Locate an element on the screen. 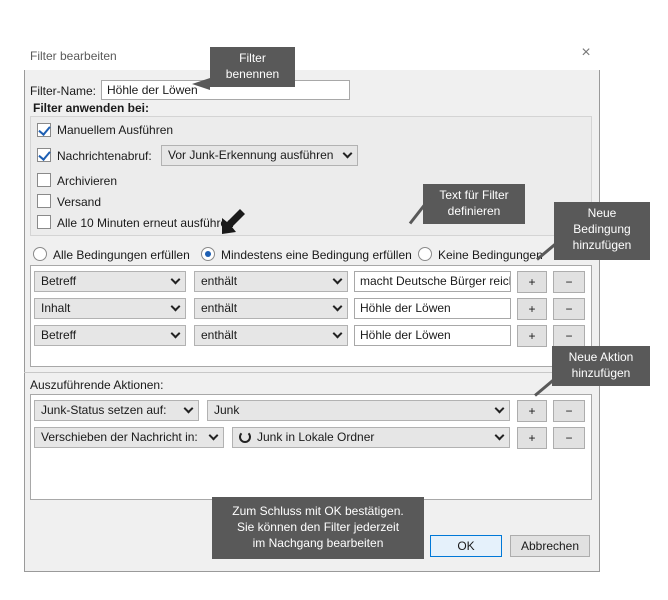 The image size is (668, 600). match-none-radio is located at coordinates (425, 254).